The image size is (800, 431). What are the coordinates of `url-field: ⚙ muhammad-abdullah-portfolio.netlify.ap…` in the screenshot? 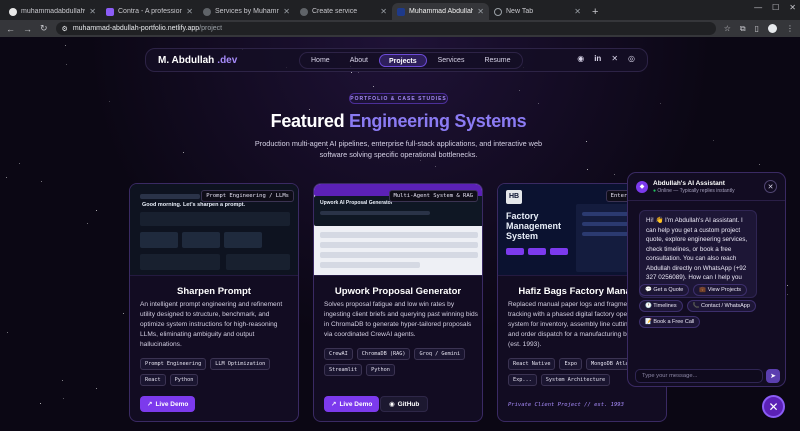 It's located at (385, 28).